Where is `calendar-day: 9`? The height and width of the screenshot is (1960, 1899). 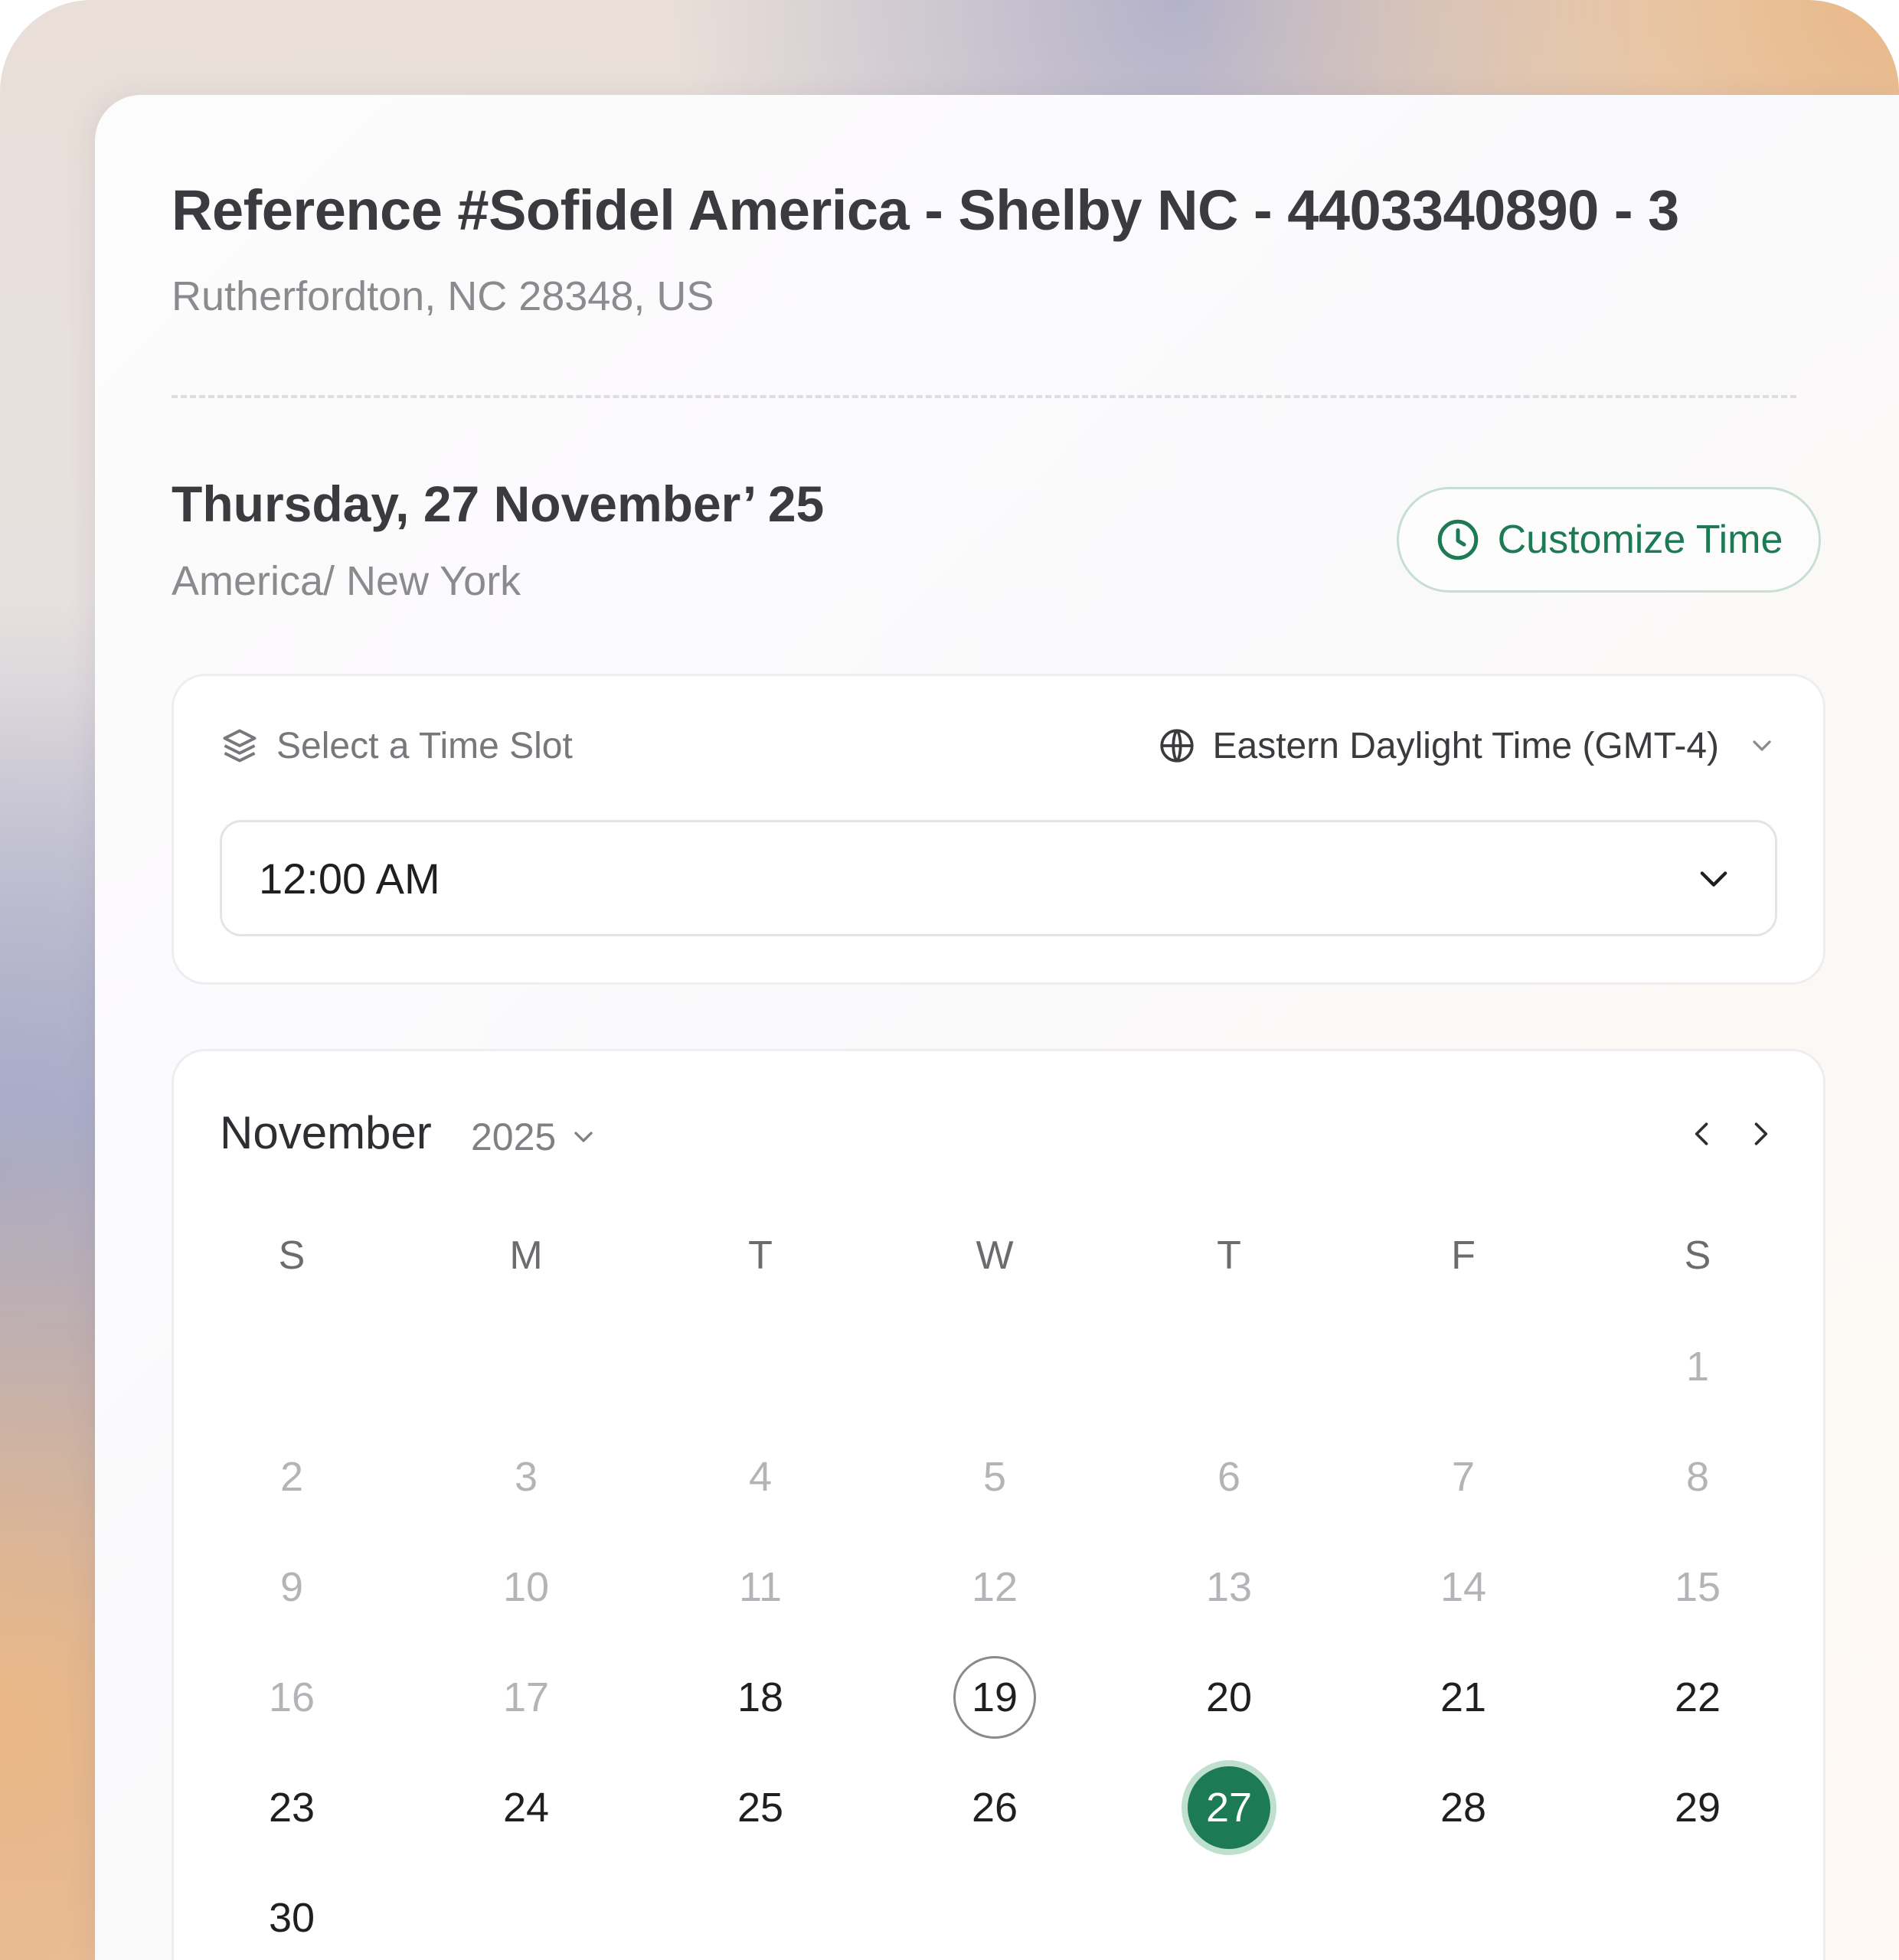 calendar-day: 9 is located at coordinates (291, 1587).